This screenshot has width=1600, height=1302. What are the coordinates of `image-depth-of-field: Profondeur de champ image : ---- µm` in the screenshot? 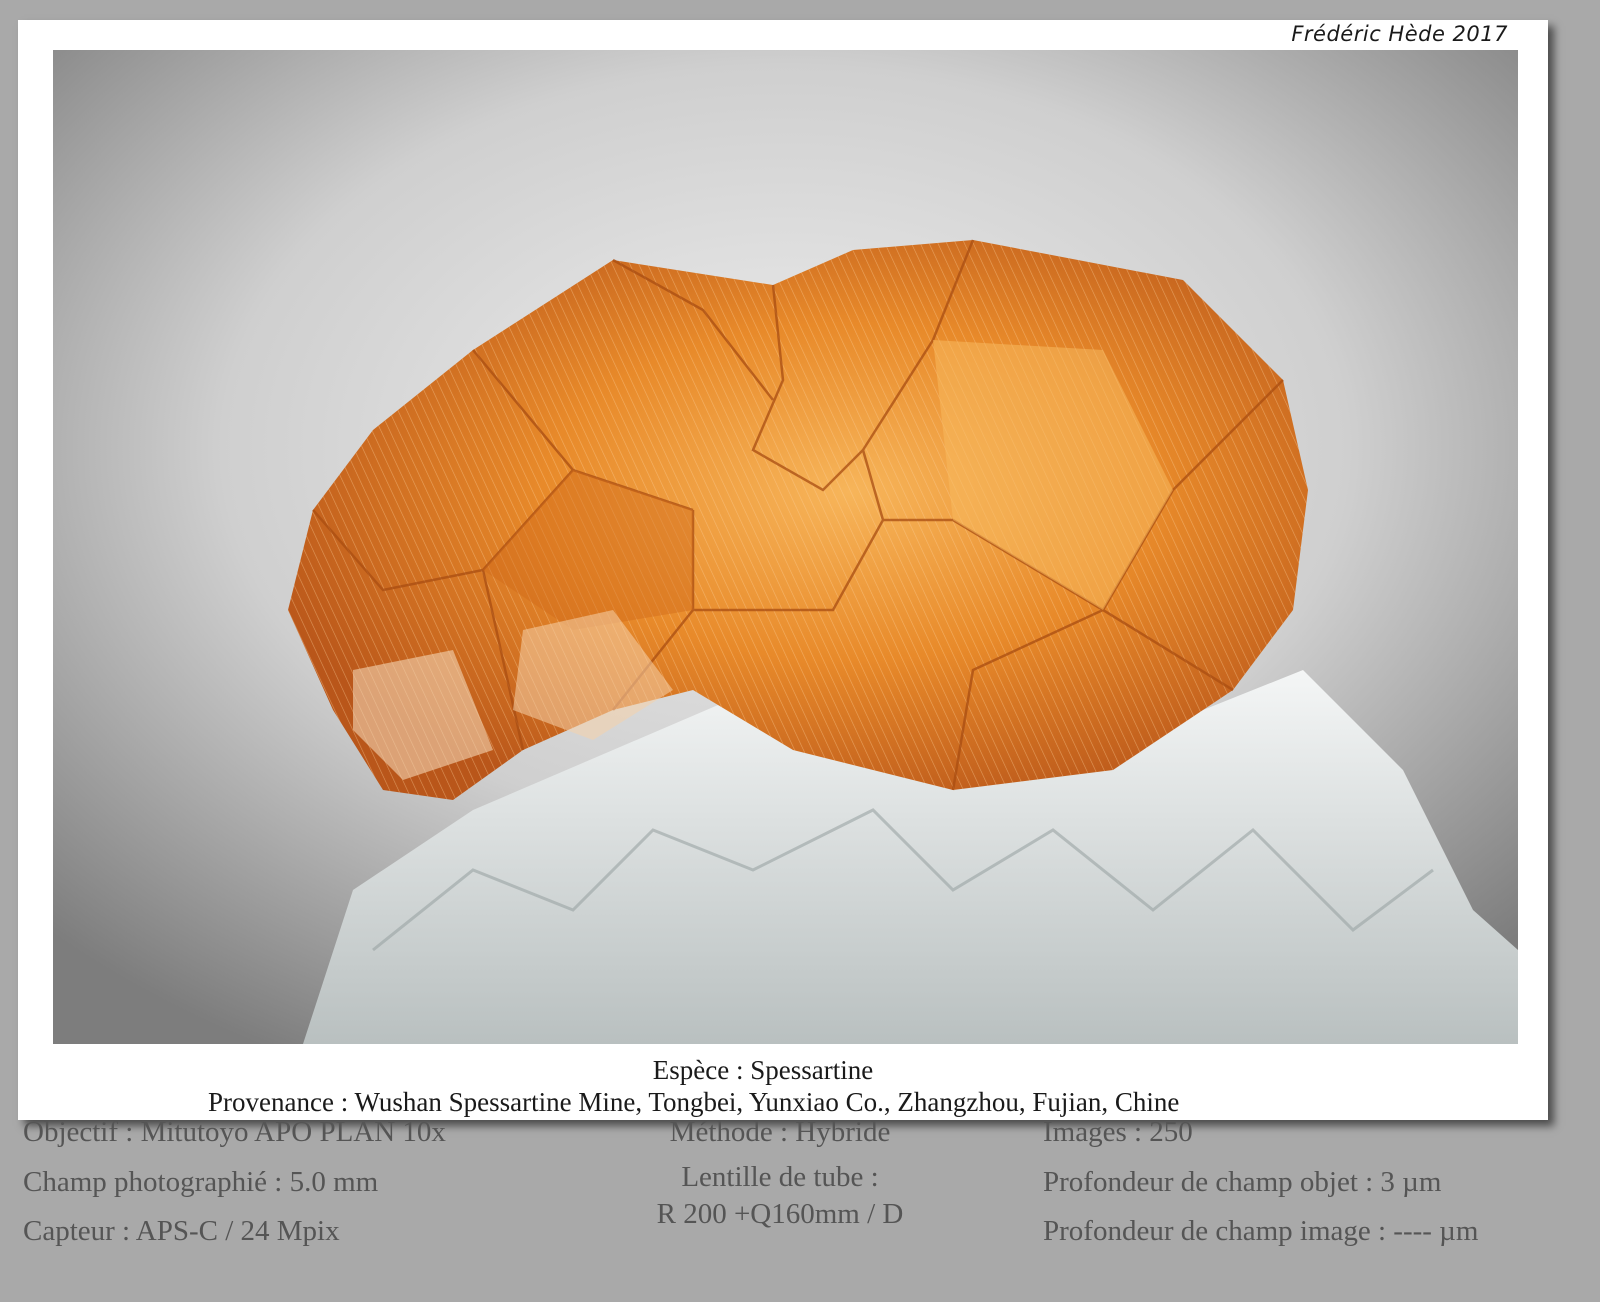 It's located at (1261, 1231).